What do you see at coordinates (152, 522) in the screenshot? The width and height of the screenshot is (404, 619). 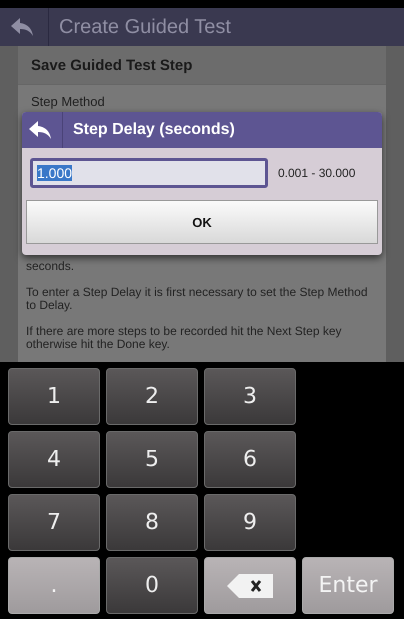 I see `key: 8` at bounding box center [152, 522].